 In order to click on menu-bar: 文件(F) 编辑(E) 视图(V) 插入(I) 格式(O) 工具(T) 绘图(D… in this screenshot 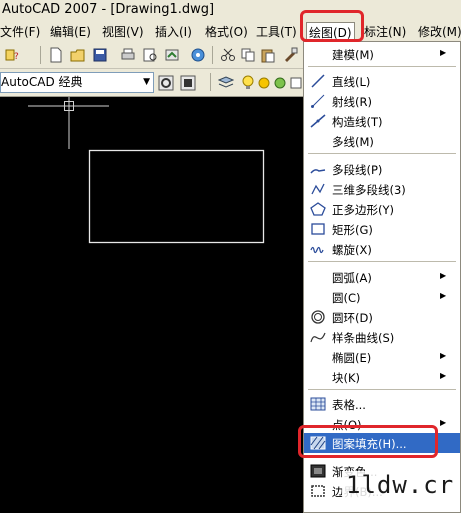, I will do `click(230, 31)`.